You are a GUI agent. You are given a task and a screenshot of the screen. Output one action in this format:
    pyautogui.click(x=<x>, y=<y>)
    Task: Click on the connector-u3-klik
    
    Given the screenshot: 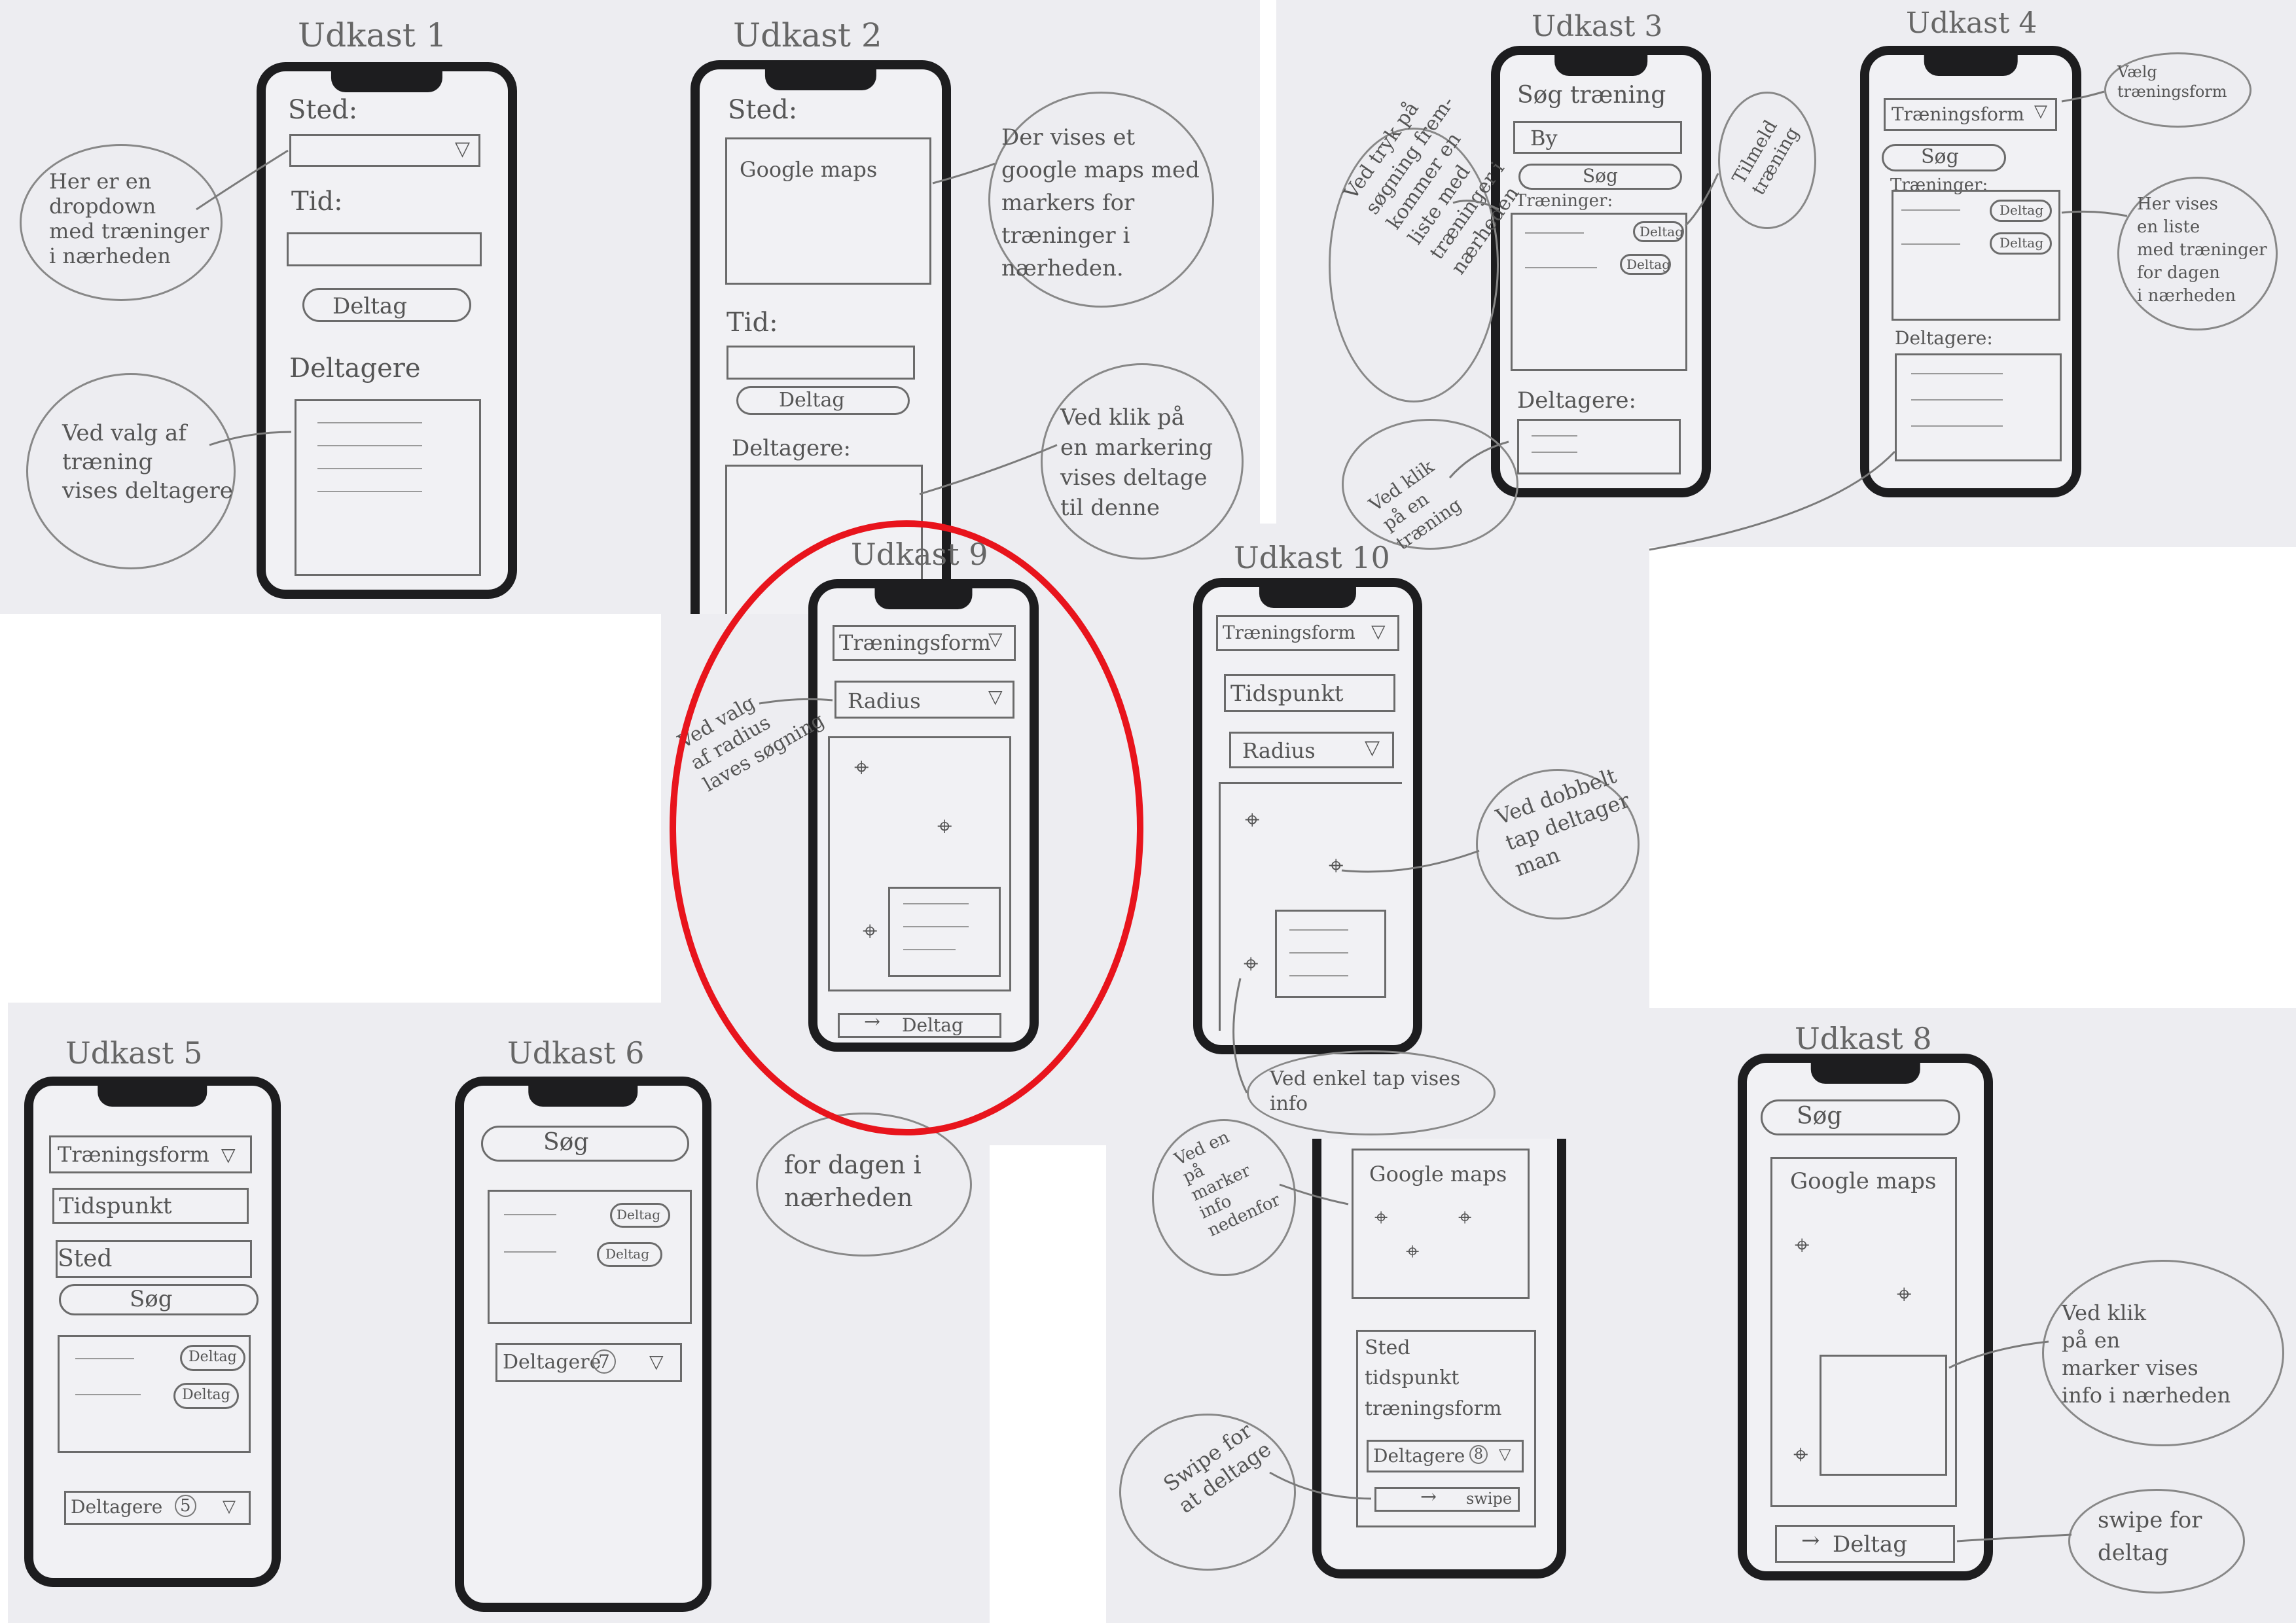 What is the action you would take?
    pyautogui.click(x=1478, y=459)
    